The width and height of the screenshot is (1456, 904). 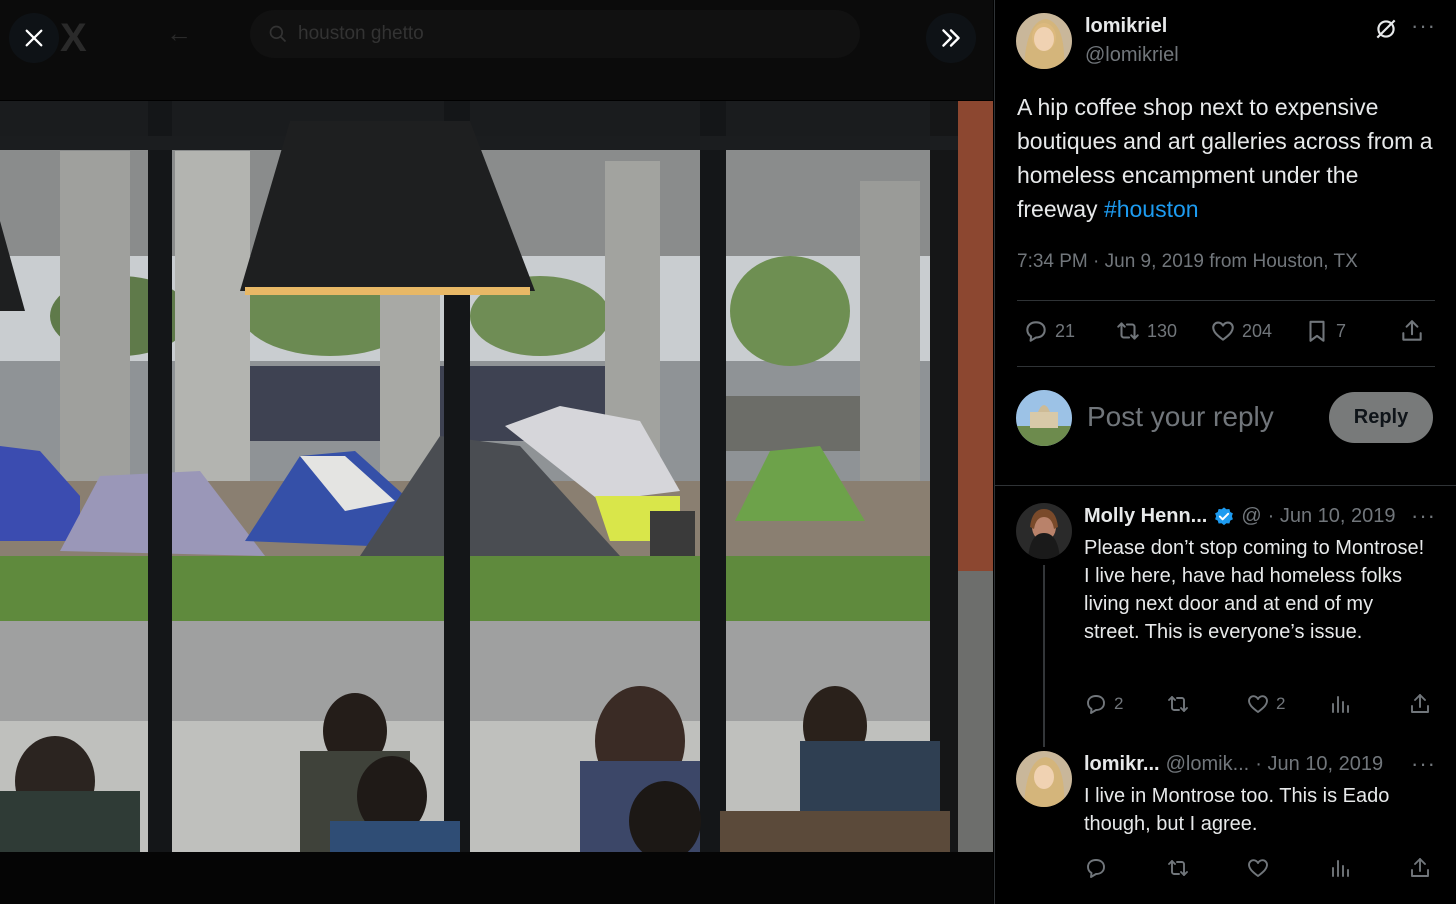 What do you see at coordinates (1126, 26) in the screenshot?
I see `author-name: lomikriel` at bounding box center [1126, 26].